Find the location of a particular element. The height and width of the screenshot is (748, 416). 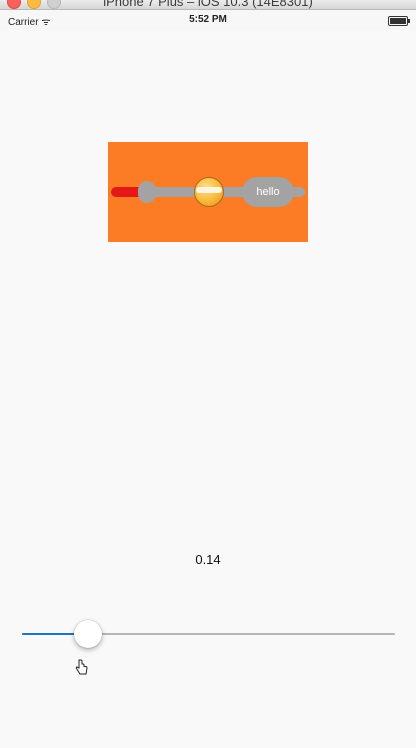

battery-icon is located at coordinates (399, 21).